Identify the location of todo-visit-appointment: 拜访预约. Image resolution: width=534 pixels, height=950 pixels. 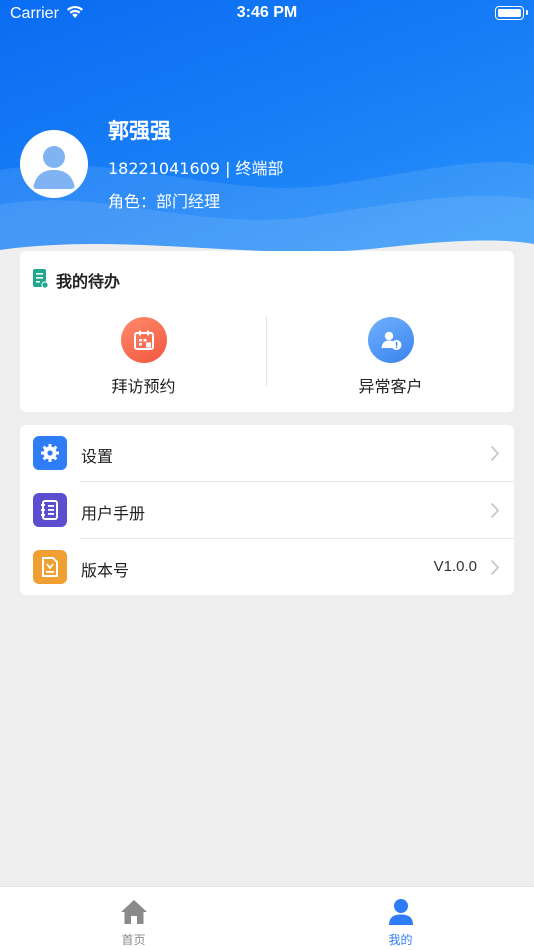
(143, 358).